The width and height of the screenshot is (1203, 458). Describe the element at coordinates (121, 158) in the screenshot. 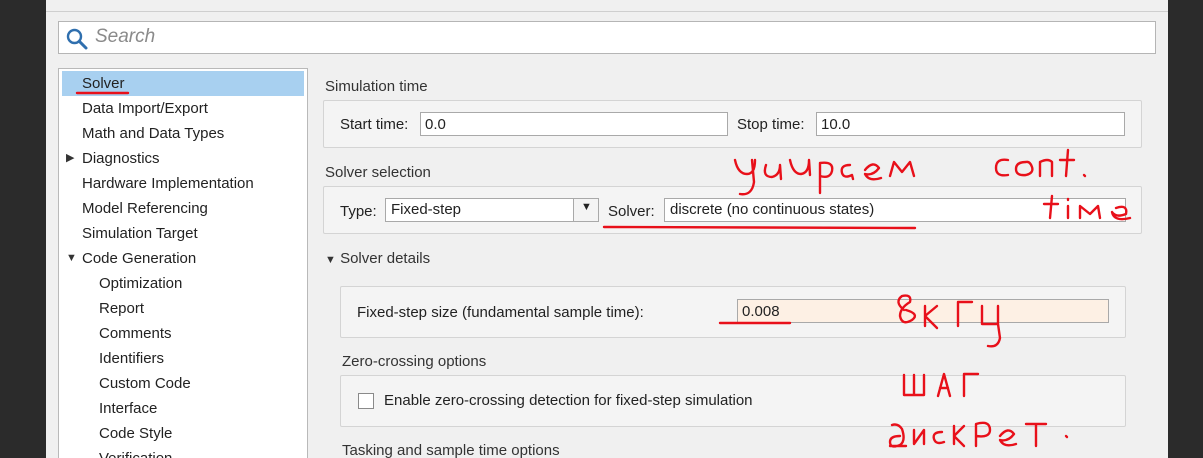

I see `tree-item-label: Diagnostics` at that location.